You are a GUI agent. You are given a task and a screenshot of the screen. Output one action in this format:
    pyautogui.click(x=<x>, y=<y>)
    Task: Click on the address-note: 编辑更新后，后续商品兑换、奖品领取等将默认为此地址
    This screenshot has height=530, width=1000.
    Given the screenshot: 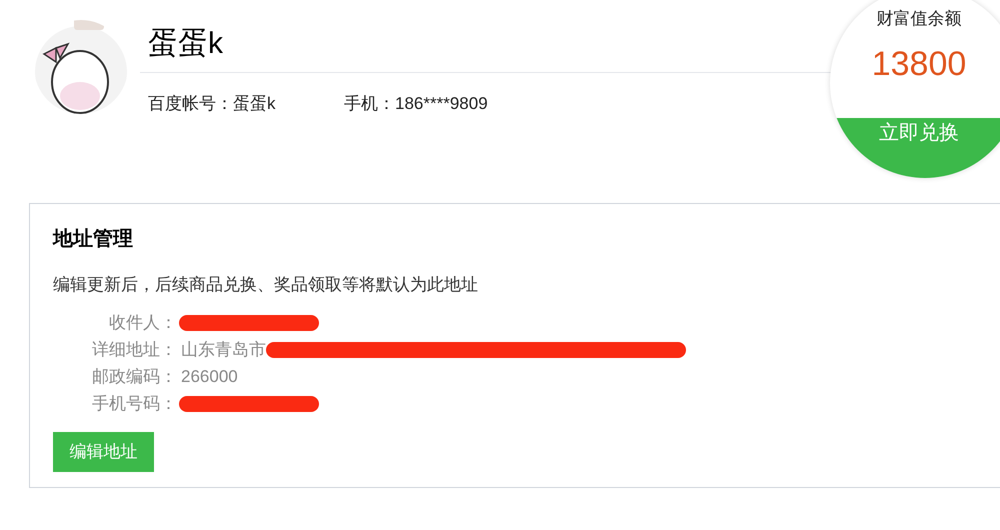 What is the action you would take?
    pyautogui.click(x=265, y=285)
    